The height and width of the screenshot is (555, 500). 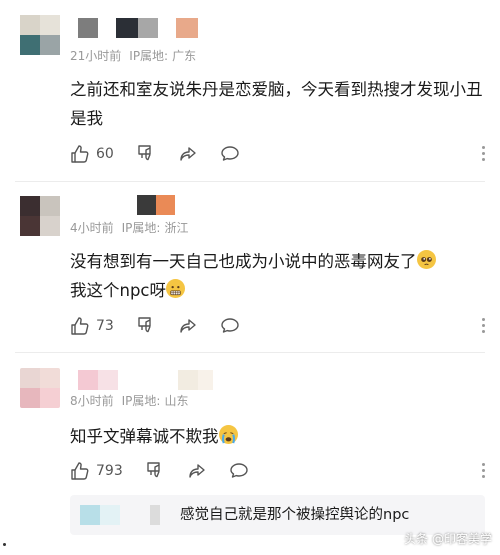 What do you see at coordinates (92, 326) in the screenshot?
I see `like-button: 73` at bounding box center [92, 326].